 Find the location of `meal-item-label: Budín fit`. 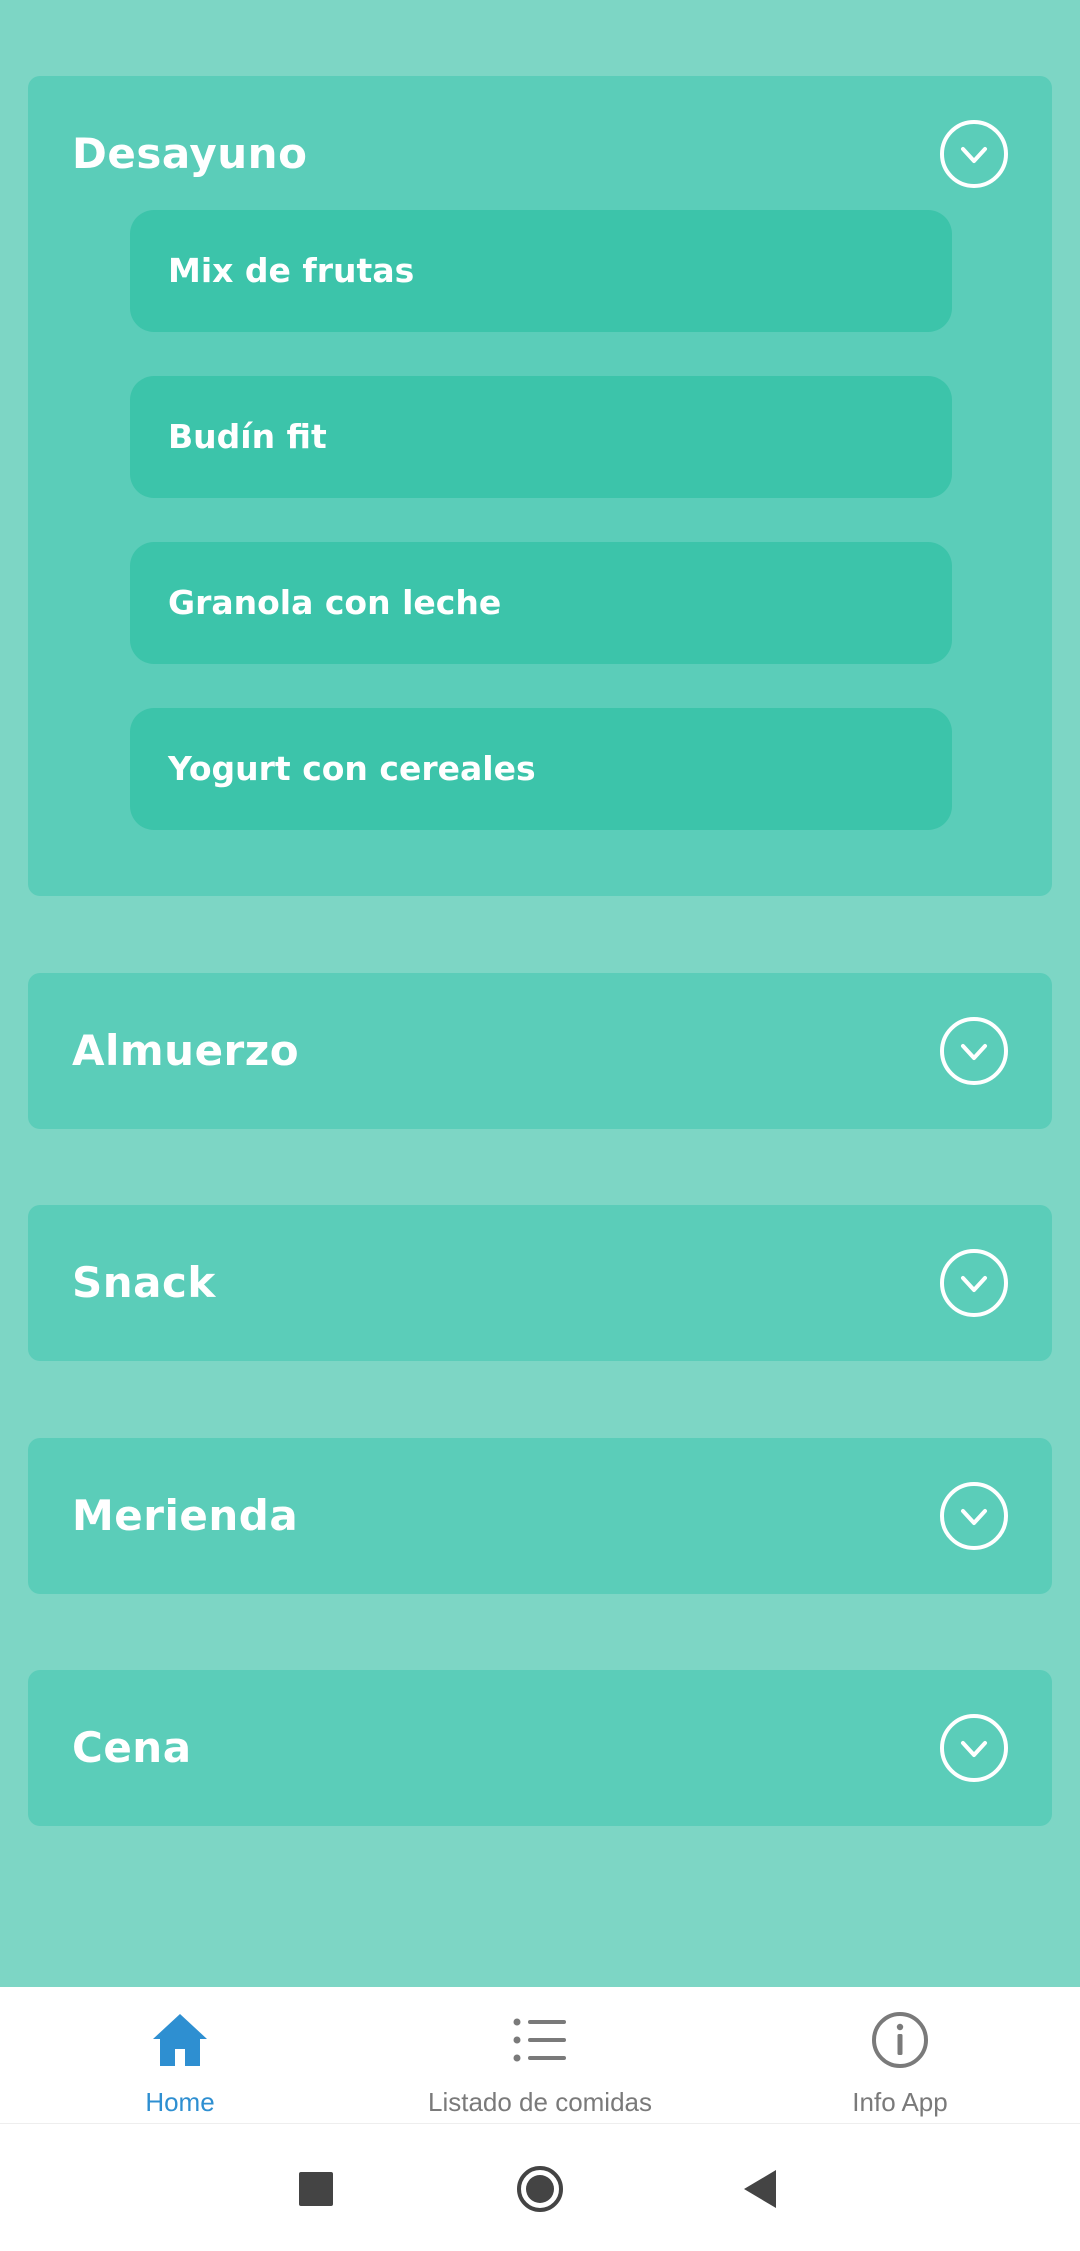

meal-item-label: Budín fit is located at coordinates (247, 436).